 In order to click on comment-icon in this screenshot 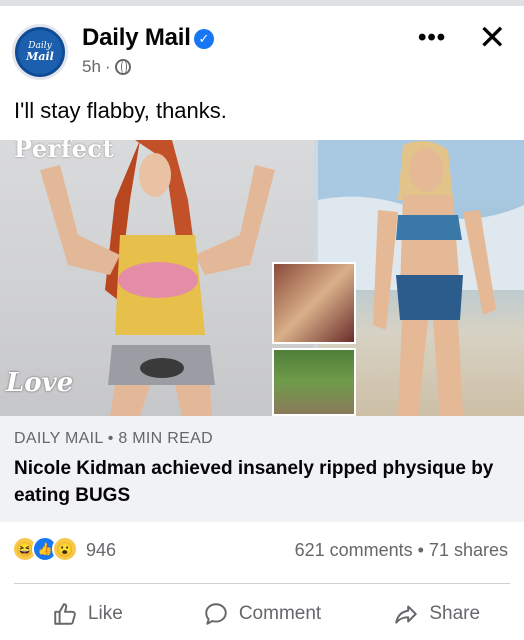, I will do `click(216, 614)`.